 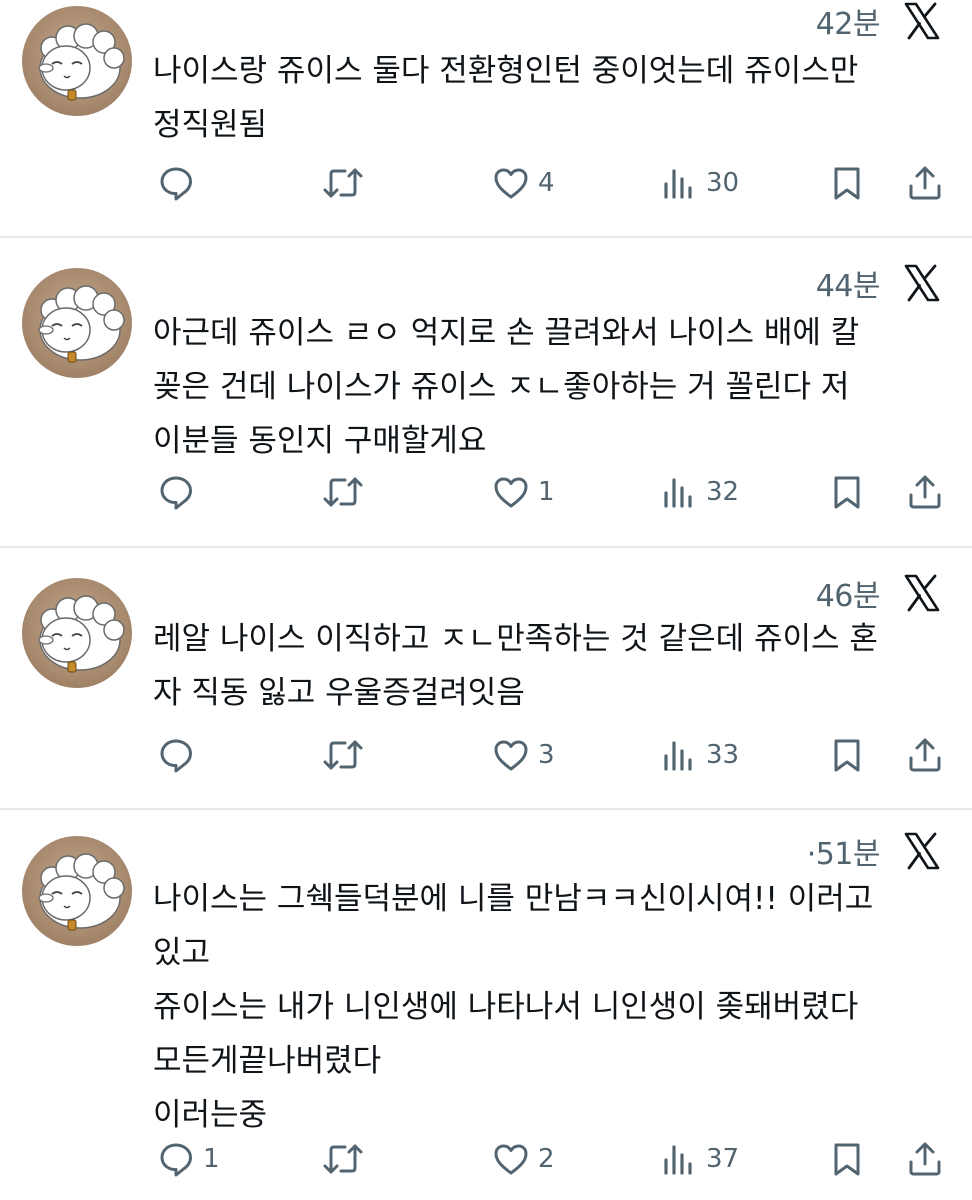 I want to click on reply-button: 1, so click(x=188, y=1159).